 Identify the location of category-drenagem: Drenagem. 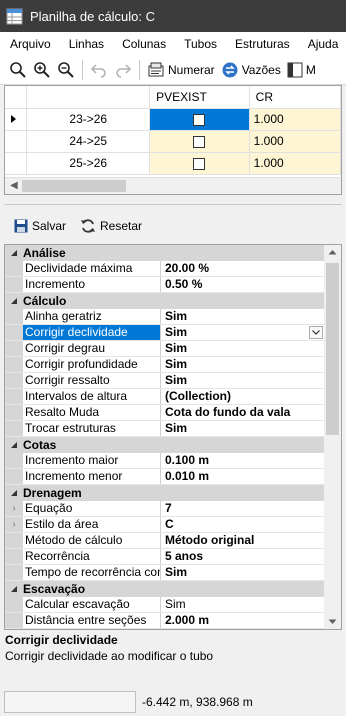
(164, 493).